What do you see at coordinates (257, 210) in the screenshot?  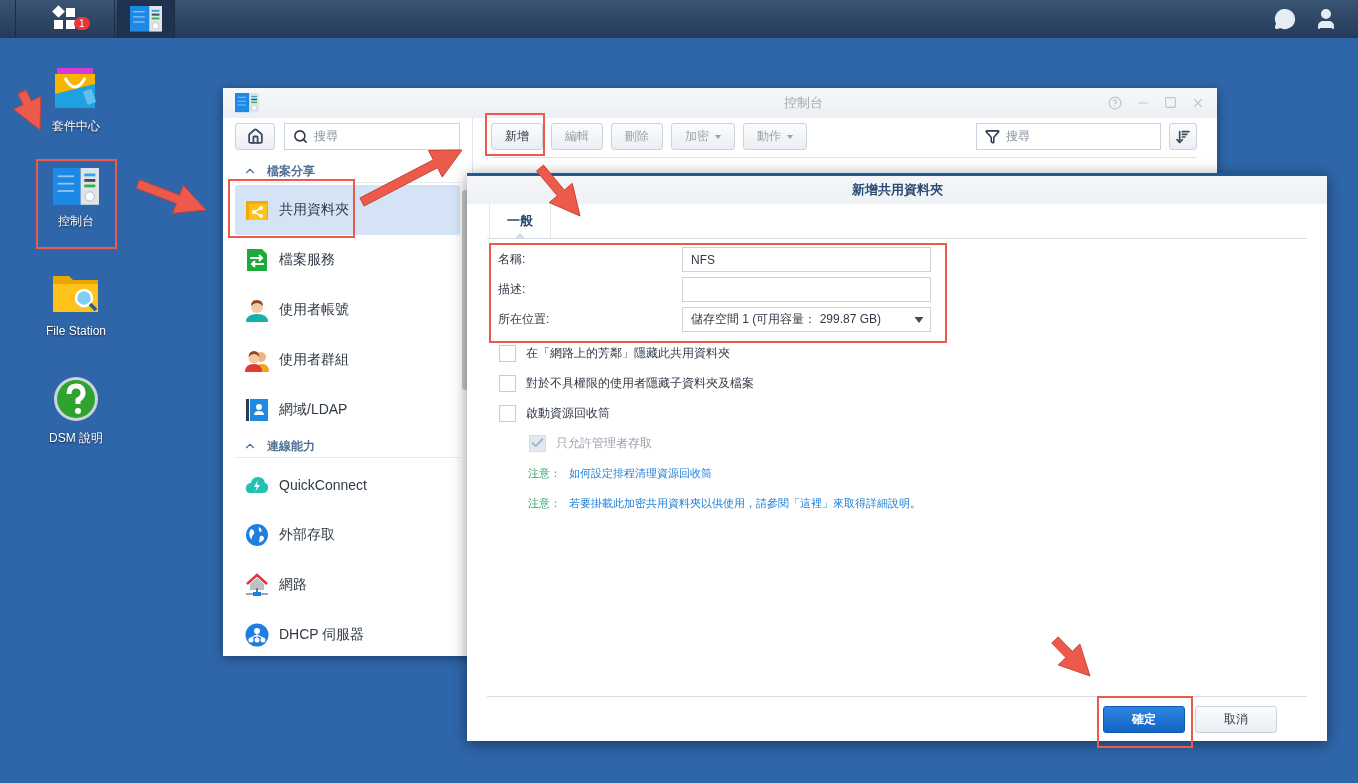 I see `shared-folder-icon` at bounding box center [257, 210].